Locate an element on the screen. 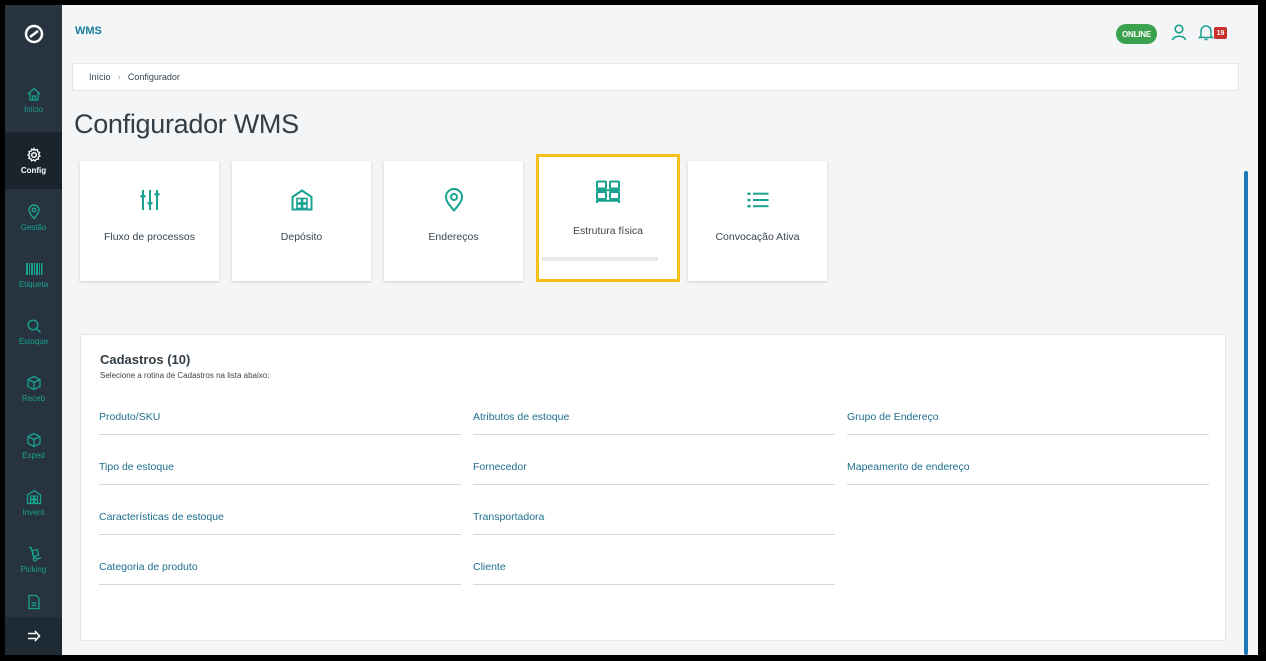  hand-truck-icon is located at coordinates (34, 553).